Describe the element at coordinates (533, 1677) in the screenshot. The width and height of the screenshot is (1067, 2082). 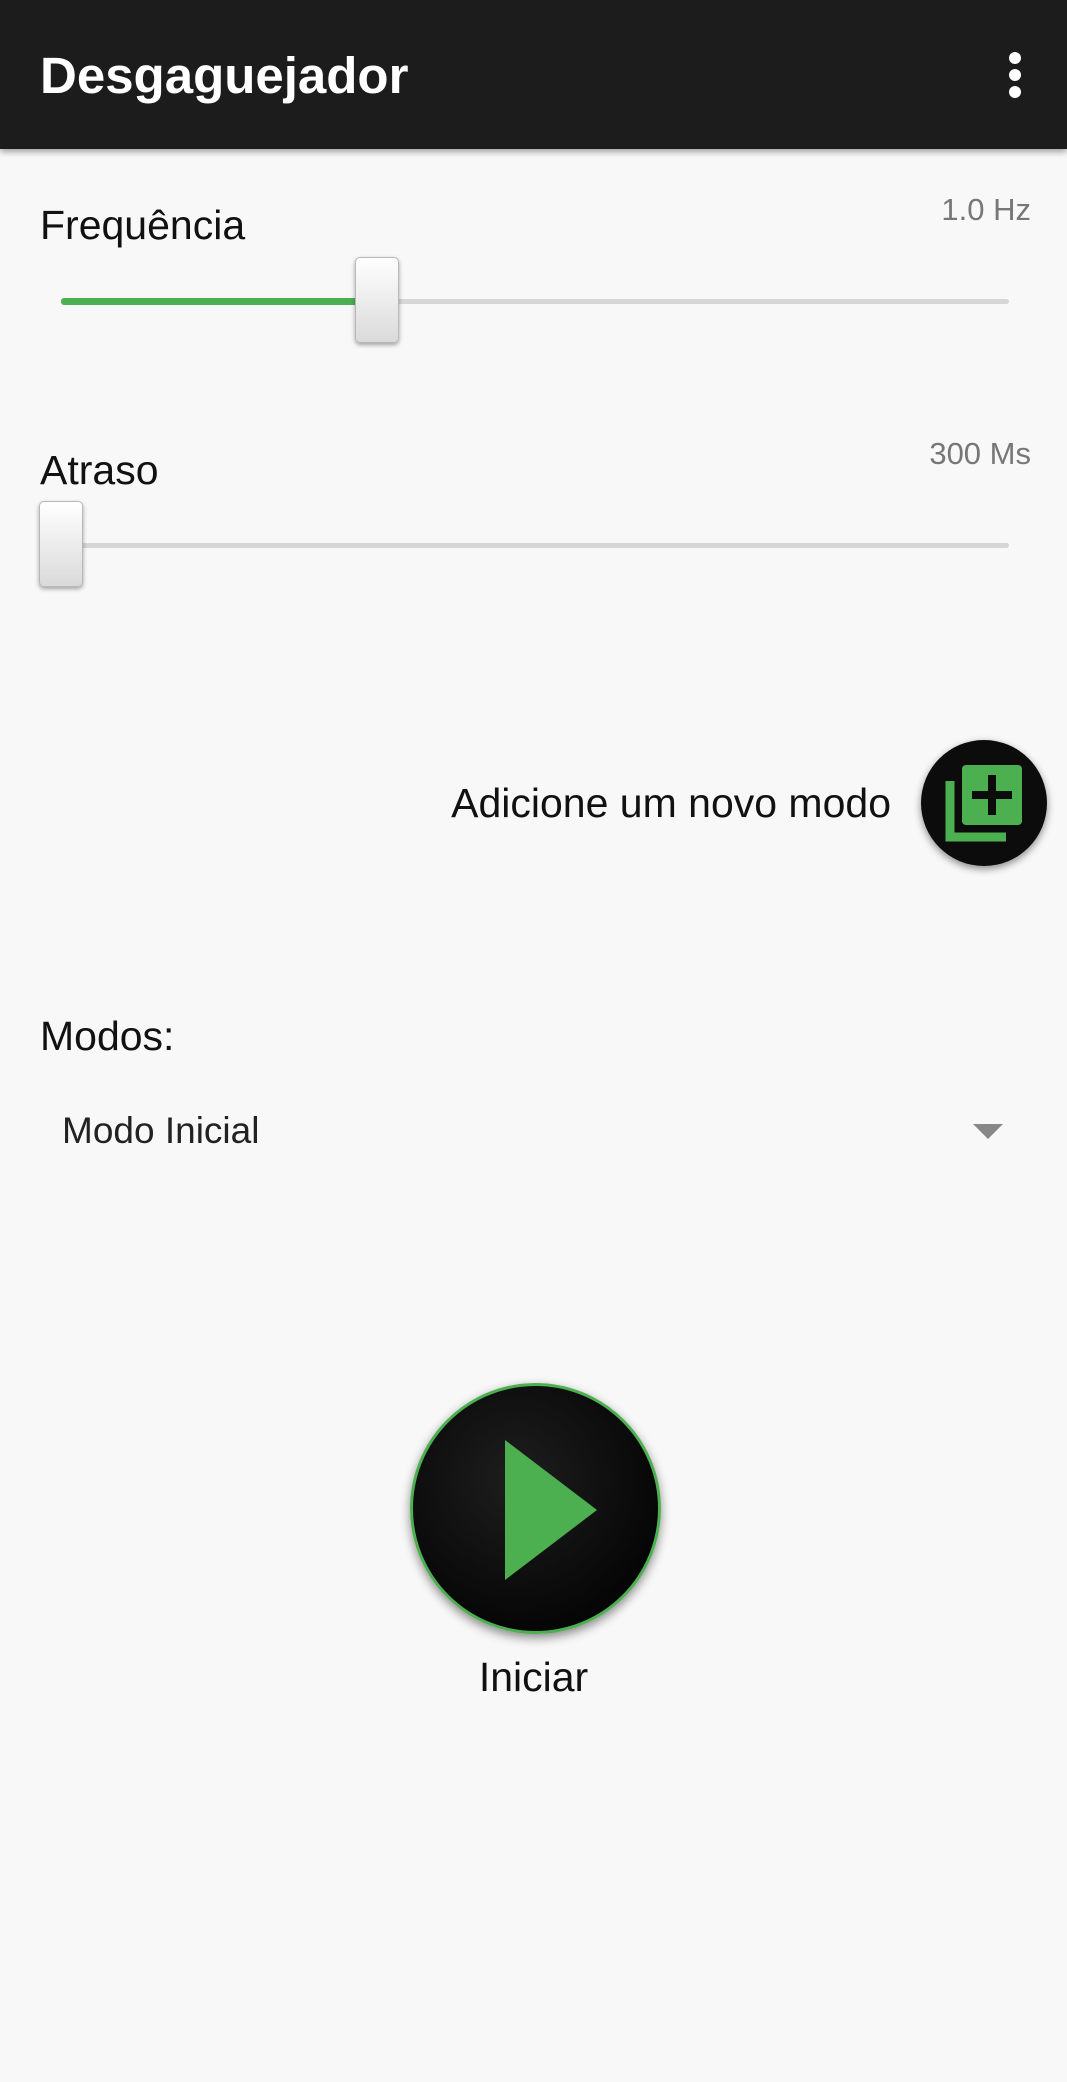
I see `start-label: Iniciar` at that location.